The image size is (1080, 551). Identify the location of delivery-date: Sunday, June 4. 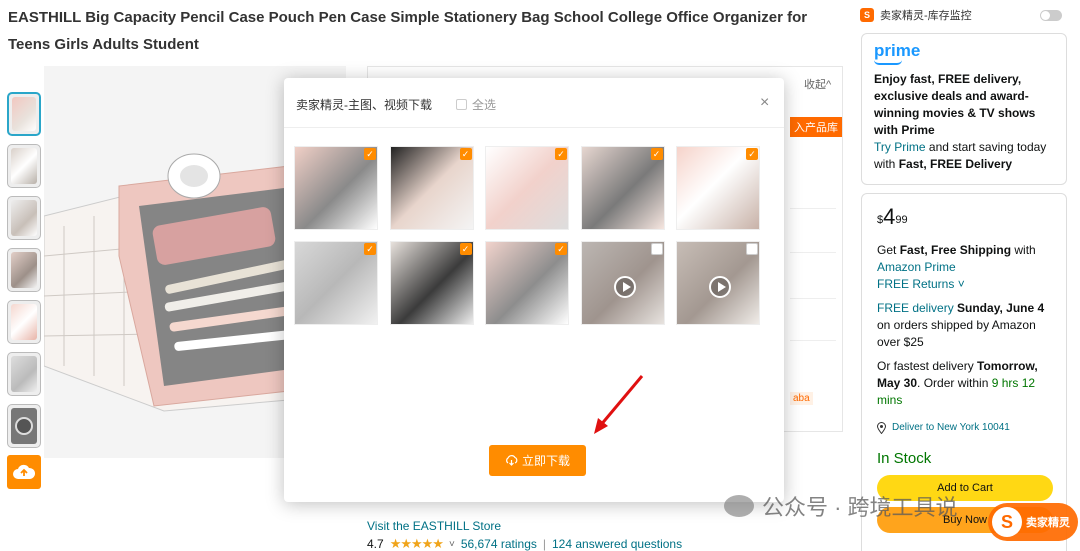
(999, 308).